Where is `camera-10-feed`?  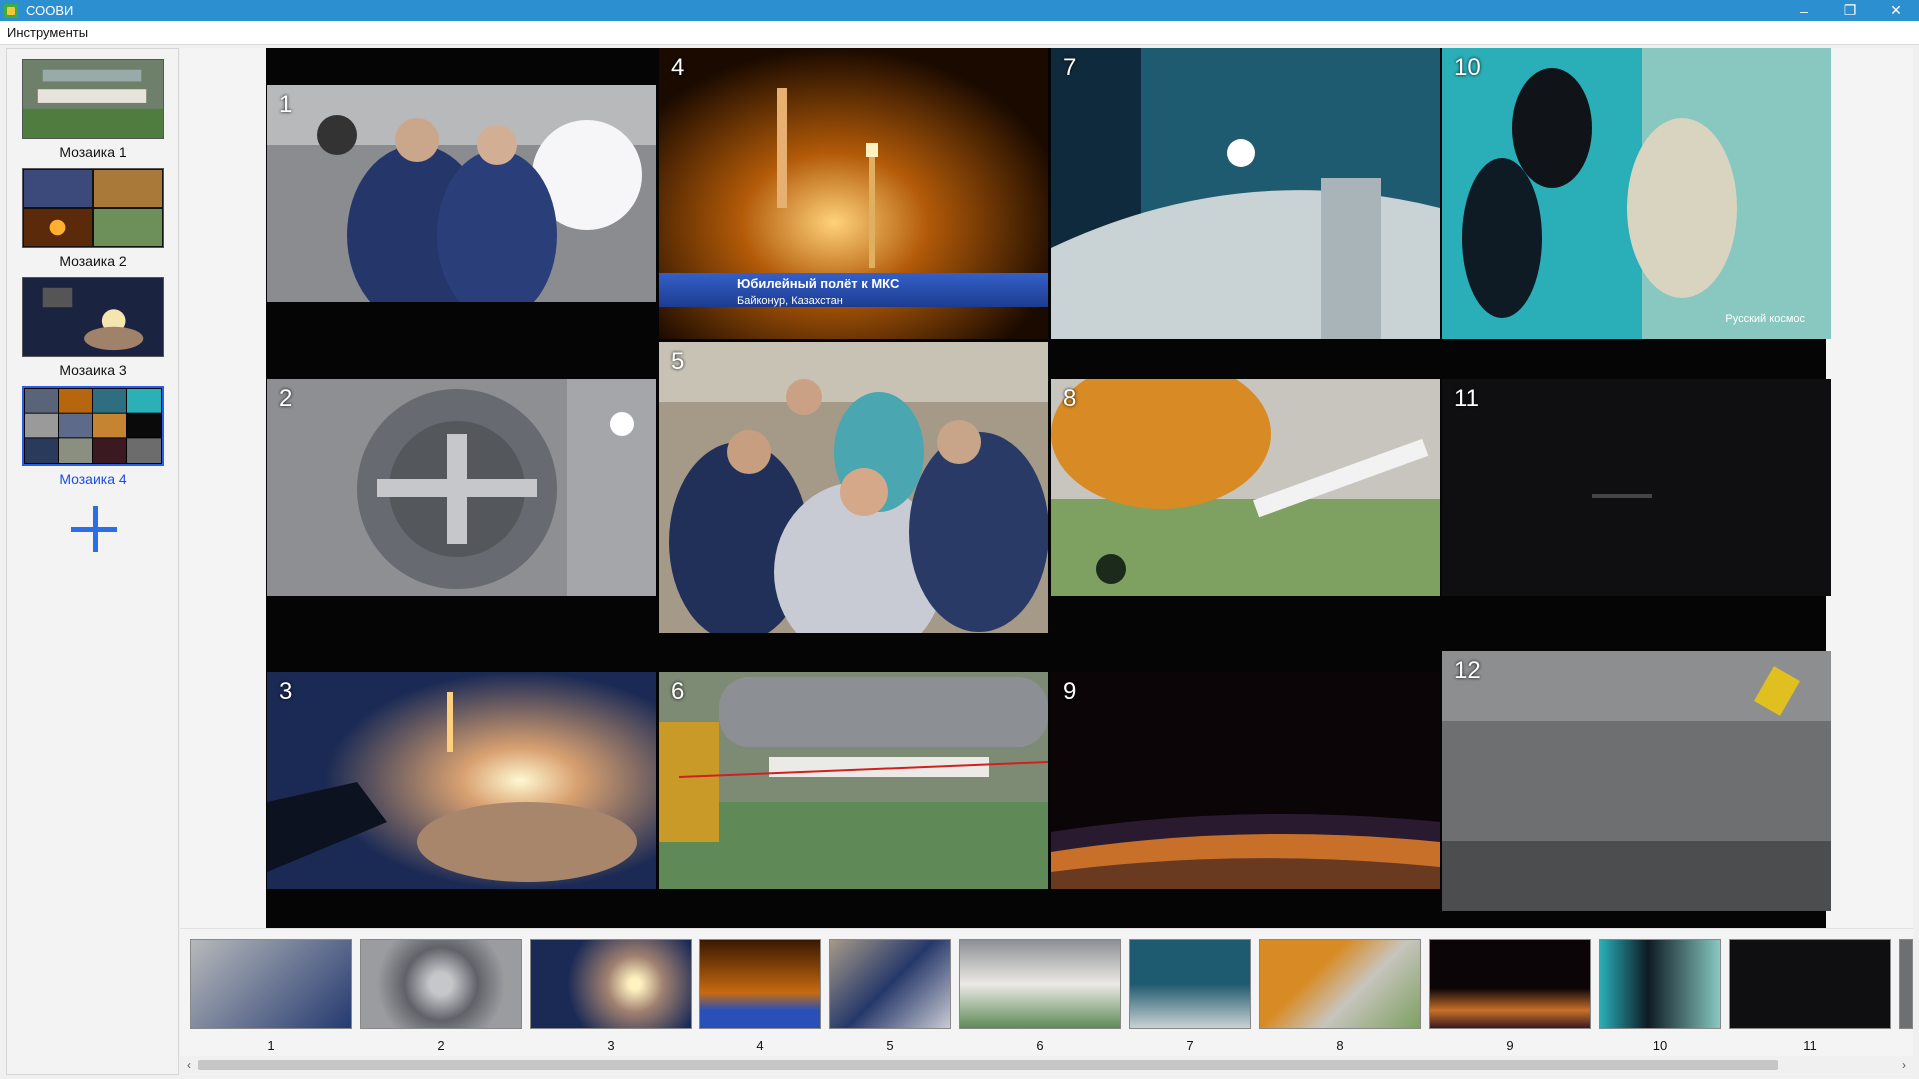 camera-10-feed is located at coordinates (1636, 193).